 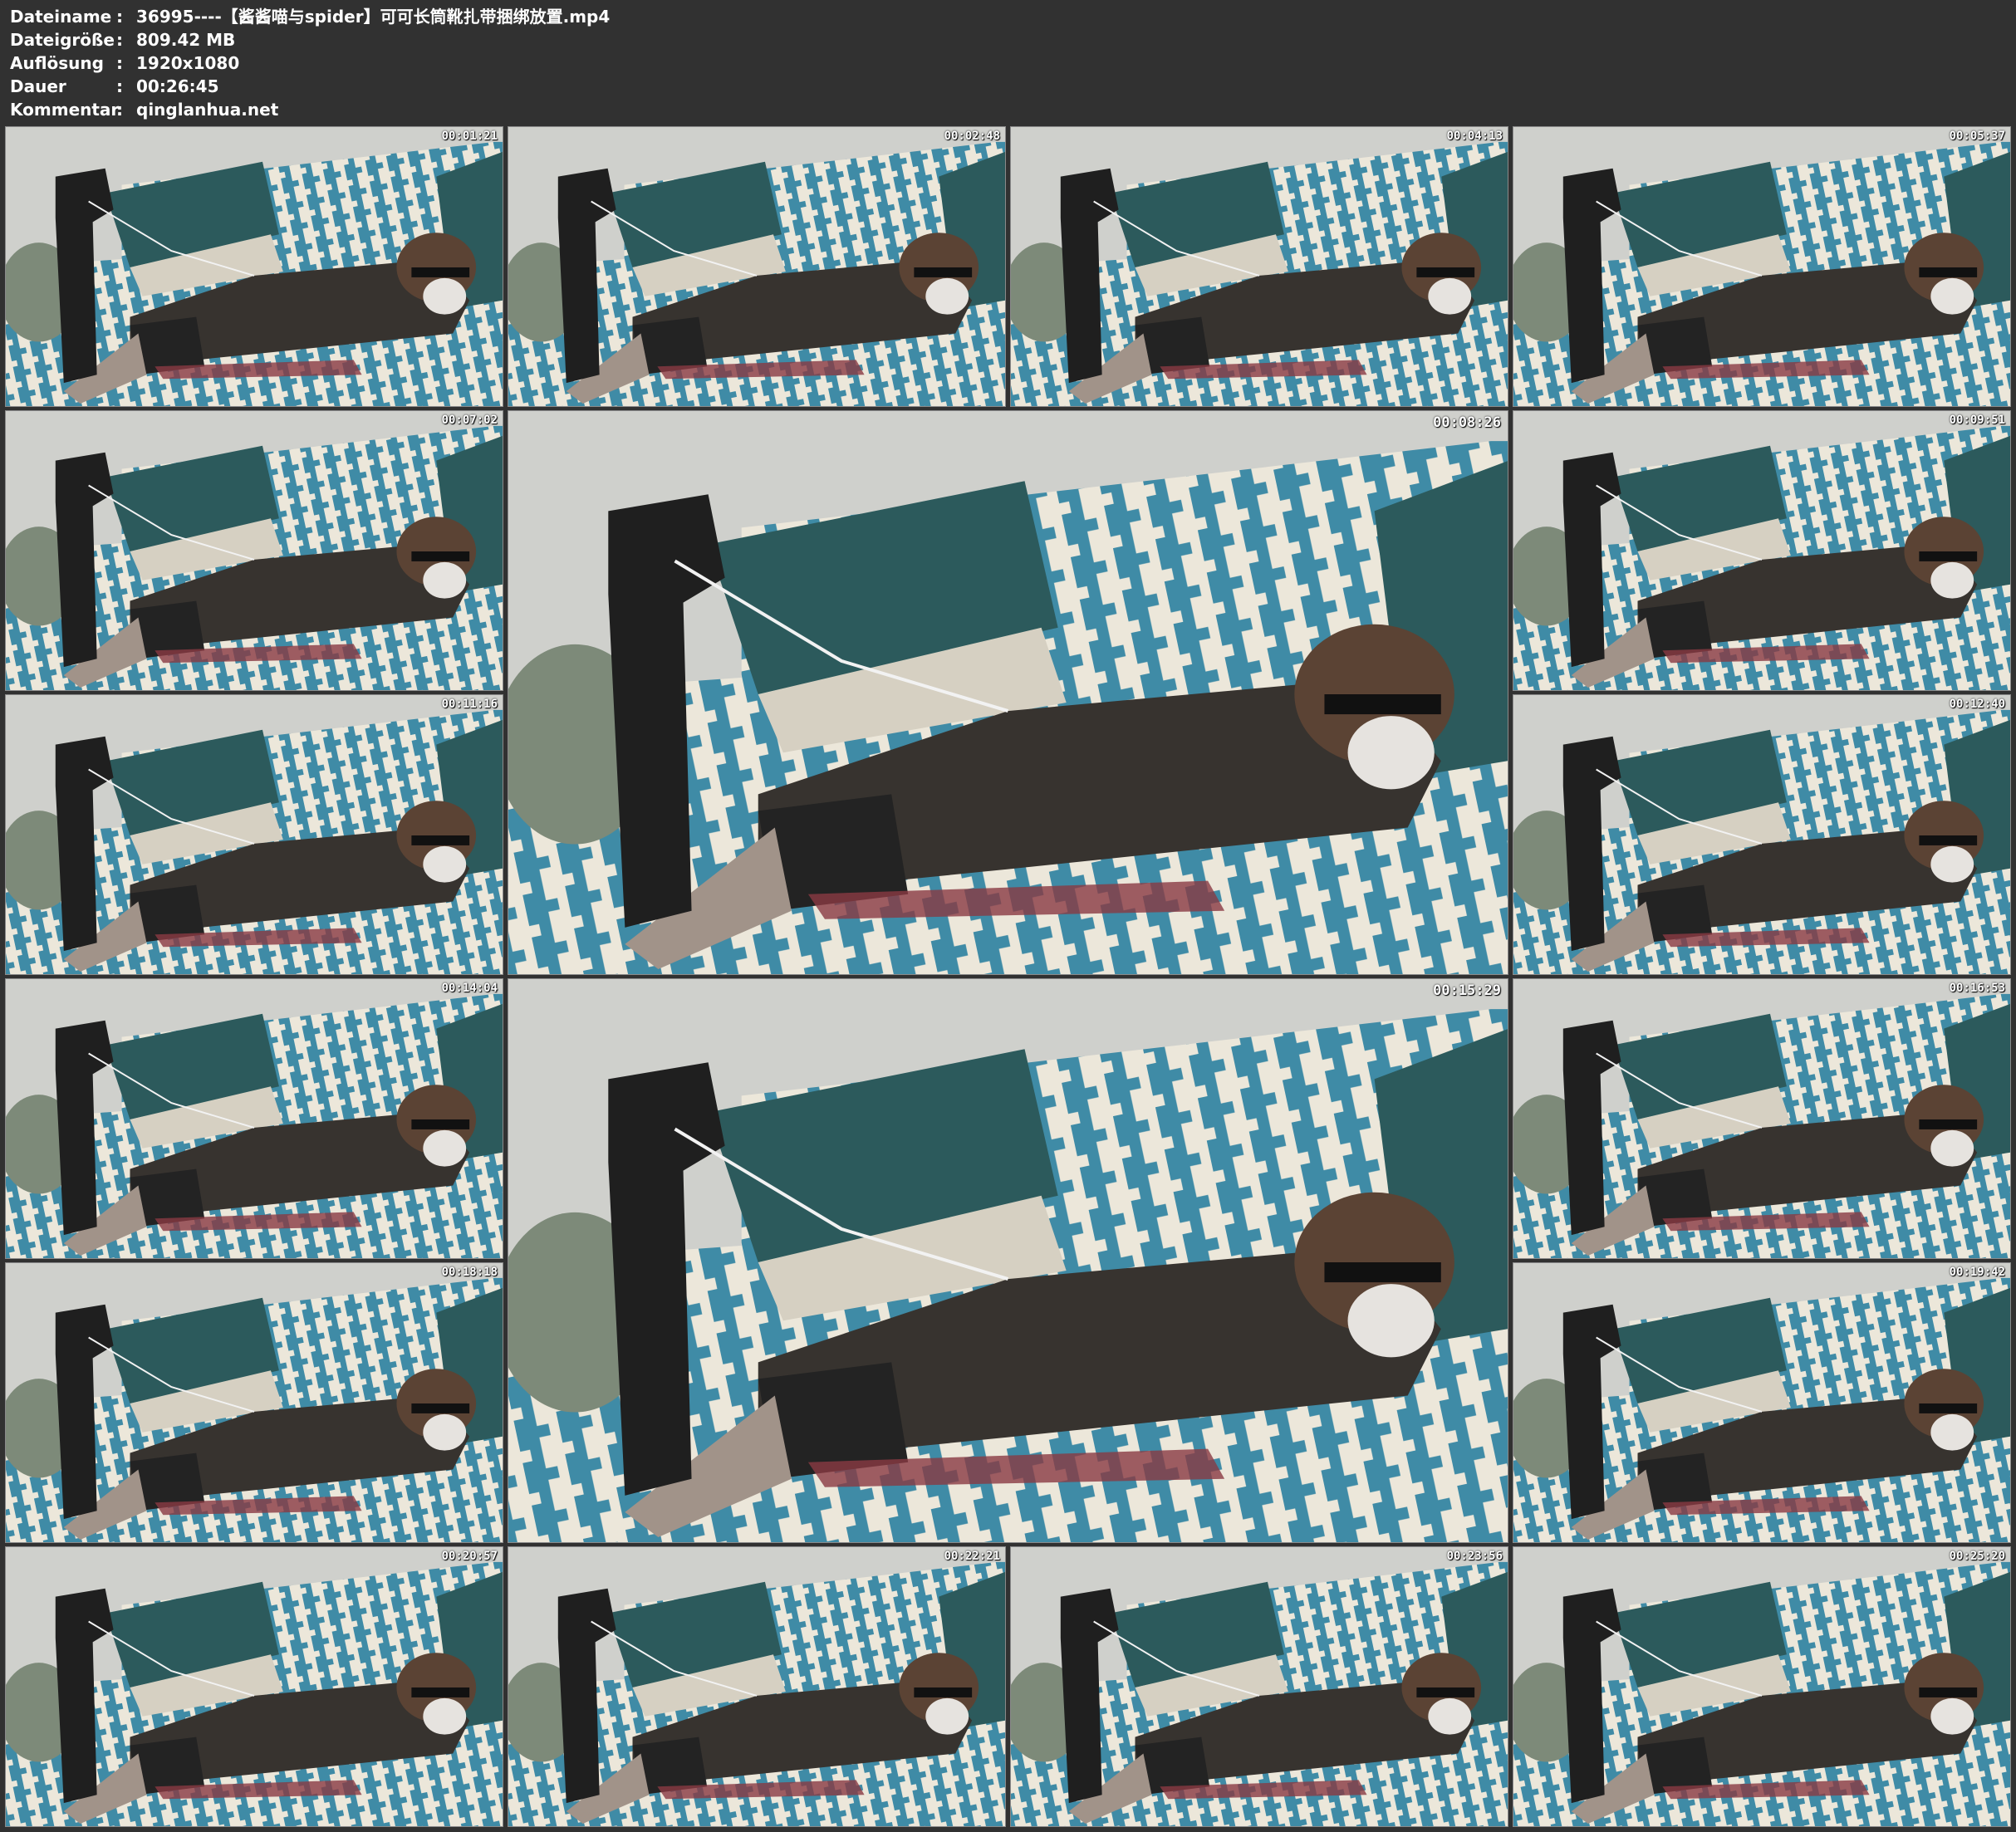 What do you see at coordinates (972, 136) in the screenshot?
I see `thumbnail-timestamp: 00:02:48` at bounding box center [972, 136].